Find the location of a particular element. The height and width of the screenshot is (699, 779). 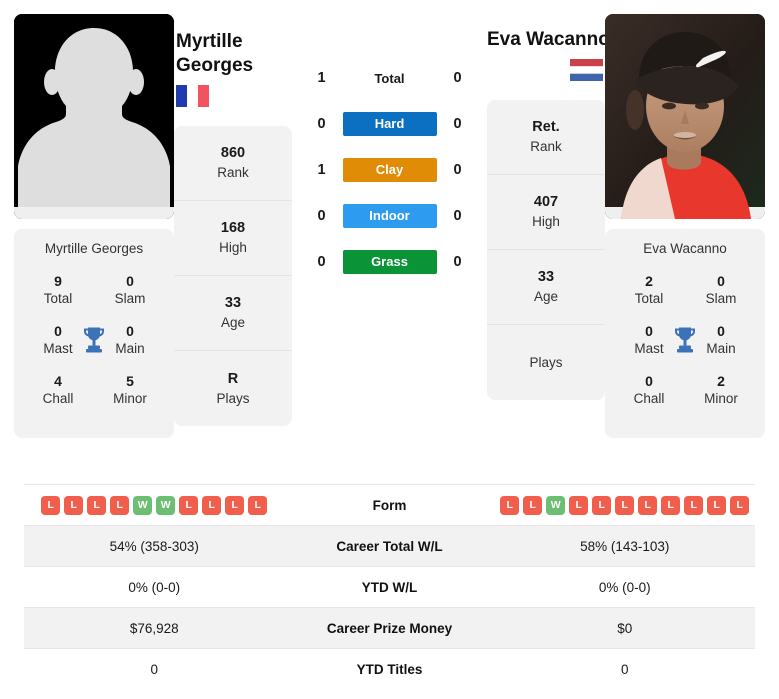

placeholder-avatar-icon is located at coordinates (94, 116).